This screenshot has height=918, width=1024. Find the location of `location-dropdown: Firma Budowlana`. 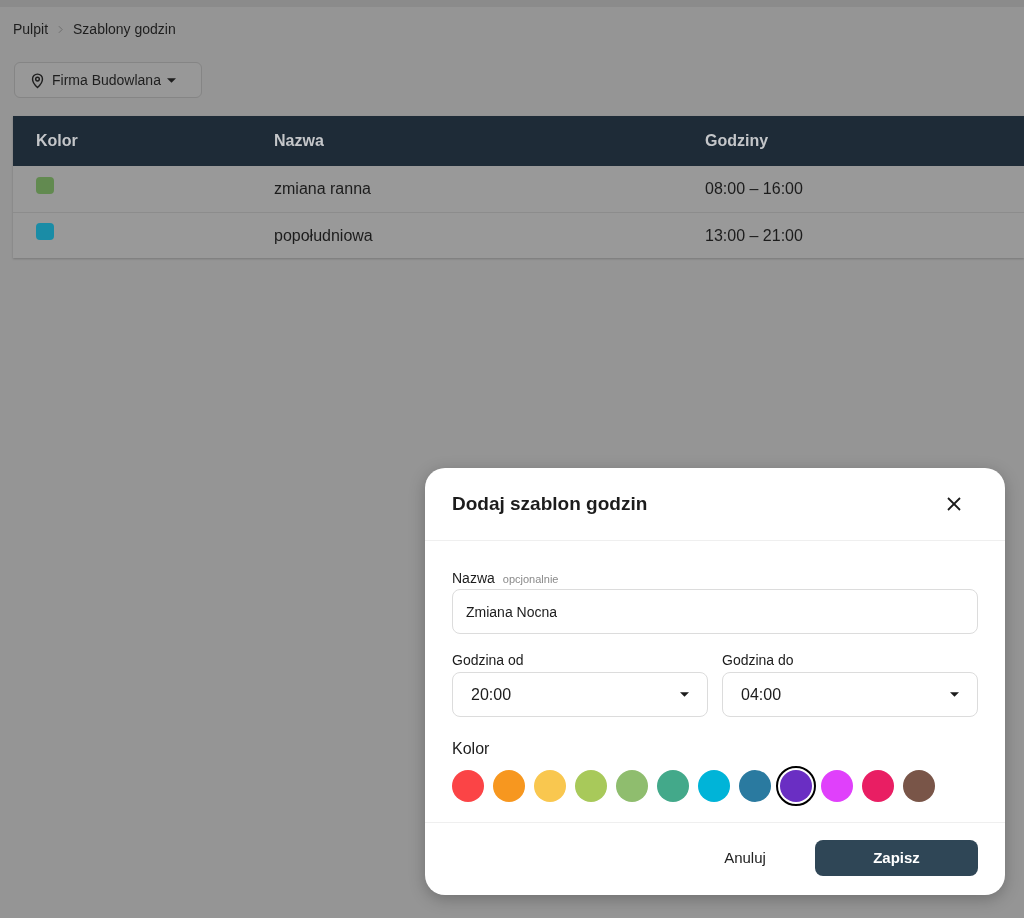

location-dropdown: Firma Budowlana is located at coordinates (108, 80).